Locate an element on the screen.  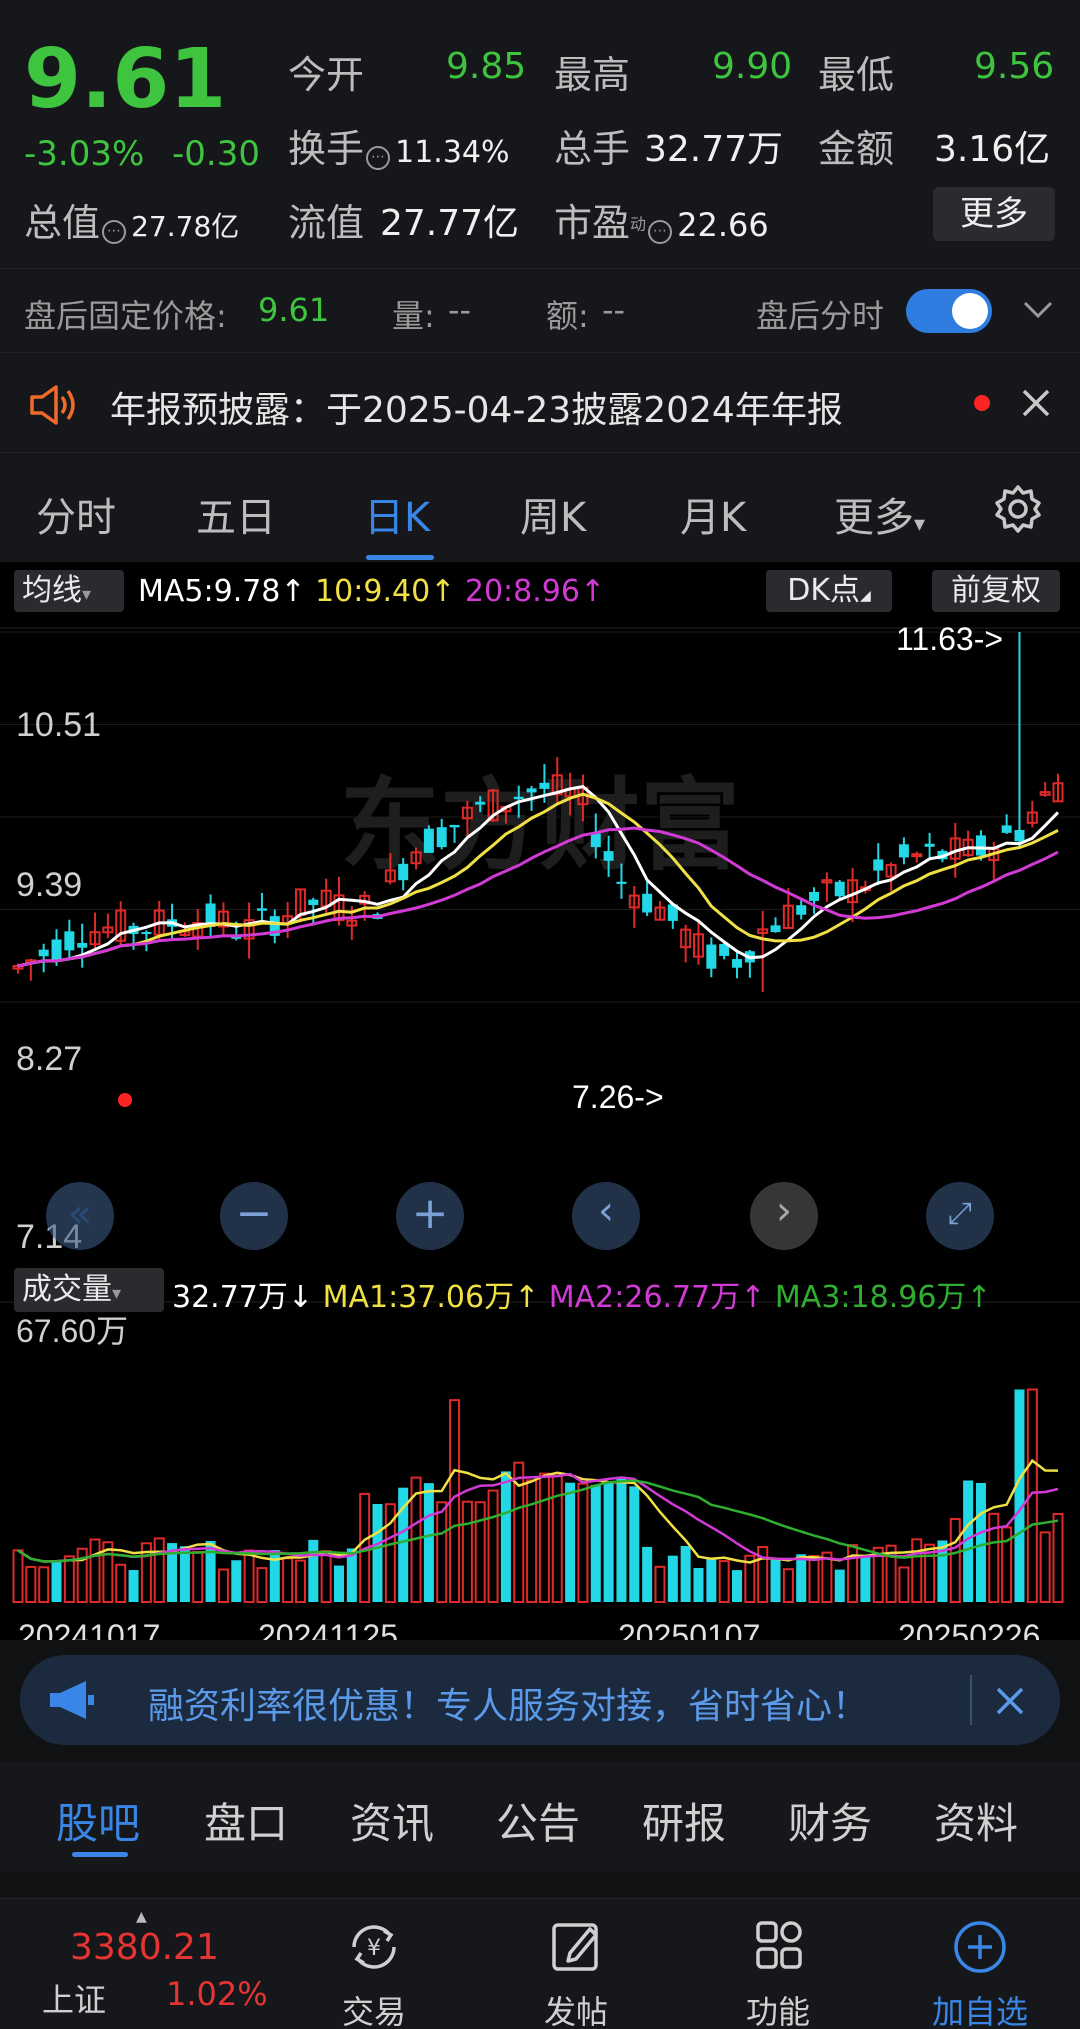
market-cap: 总值 ⋯ 27.78亿 is located at coordinates (131, 219).